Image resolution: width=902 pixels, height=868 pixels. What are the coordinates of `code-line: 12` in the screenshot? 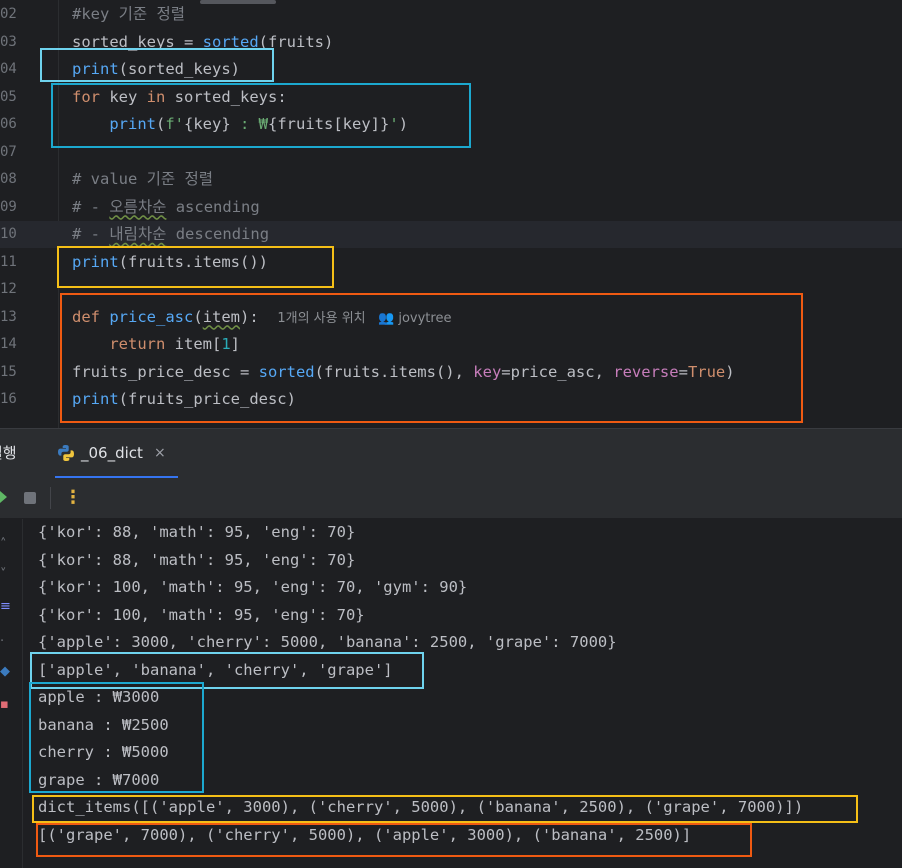 It's located at (451, 289).